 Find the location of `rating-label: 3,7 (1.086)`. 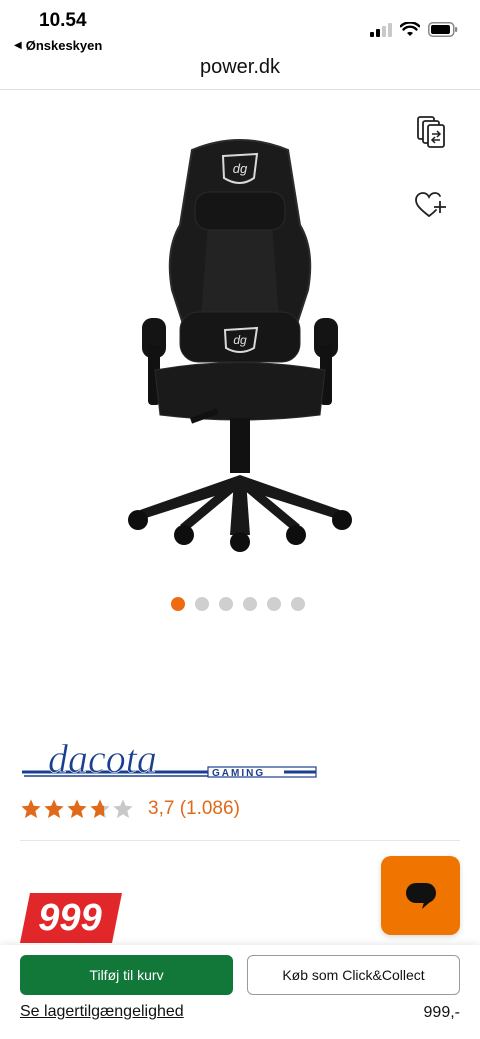

rating-label: 3,7 (1.086) is located at coordinates (194, 809).